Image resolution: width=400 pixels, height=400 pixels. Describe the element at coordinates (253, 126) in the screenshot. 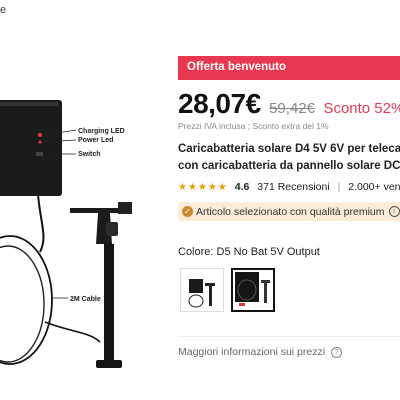

I see `tax-note: Prezzi IVA inclusa ; Sconto extra del 1%` at that location.